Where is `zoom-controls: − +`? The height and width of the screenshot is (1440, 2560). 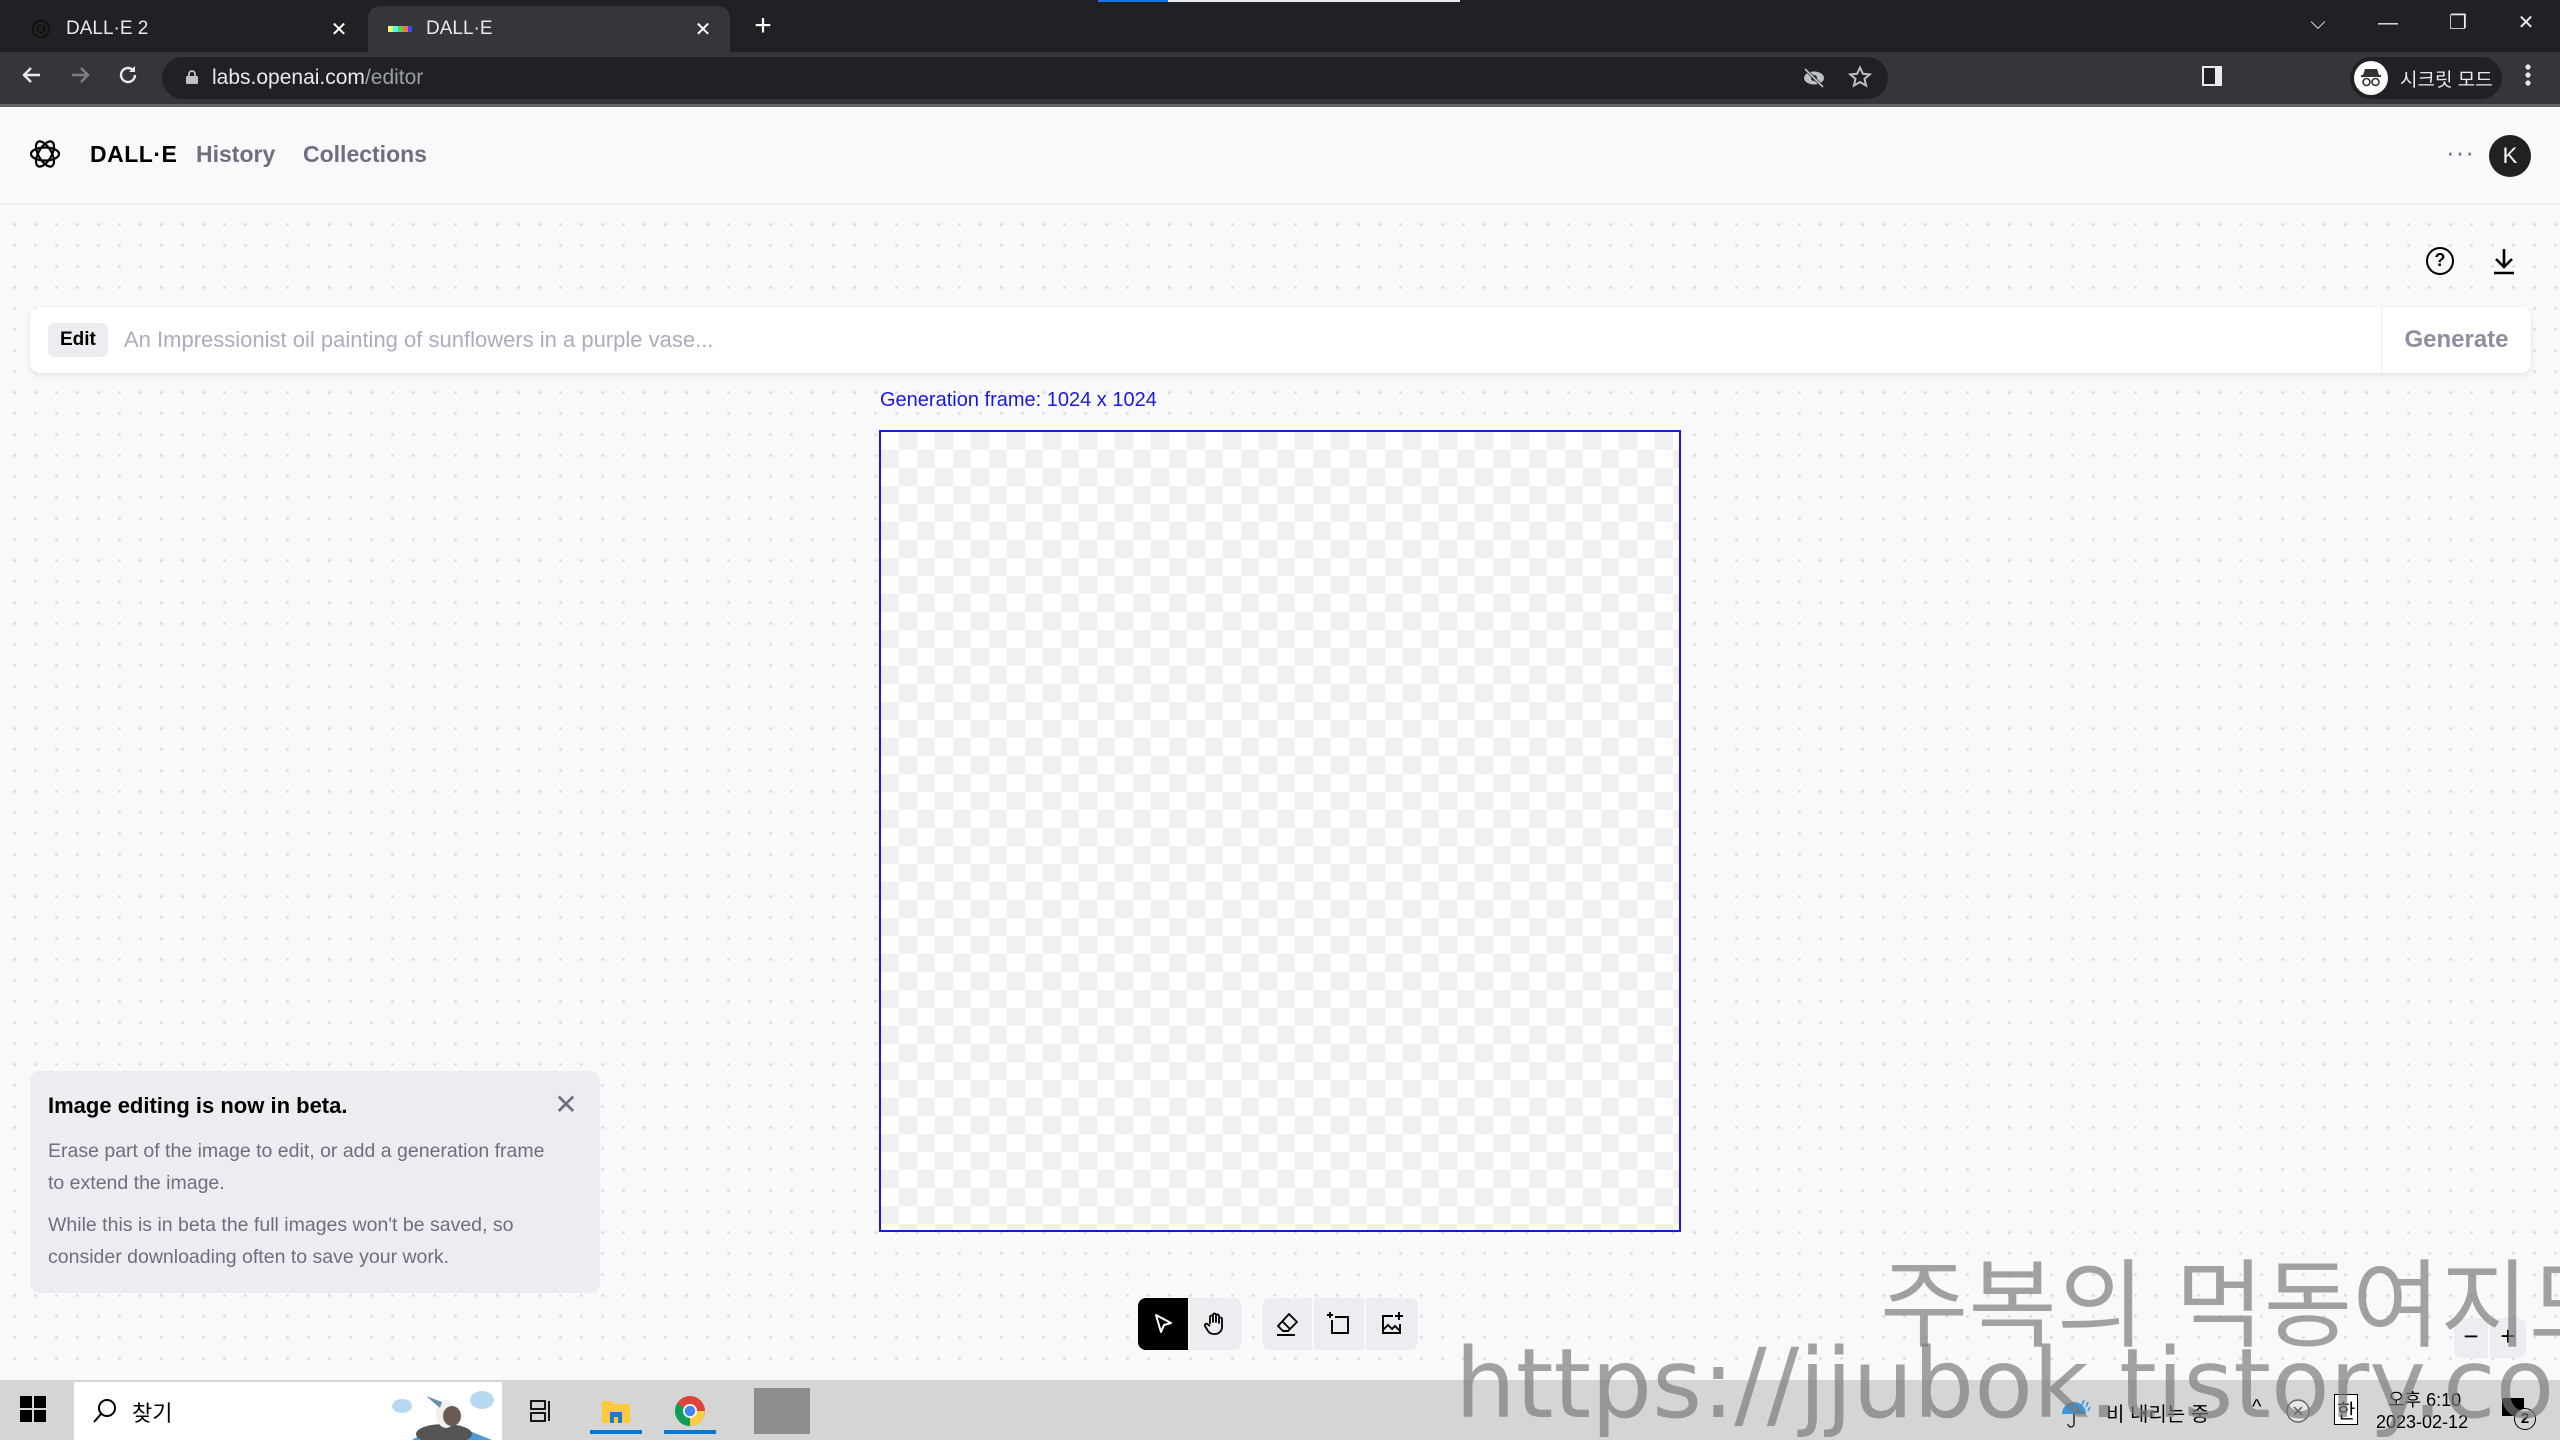
zoom-controls: − + is located at coordinates (2490, 1338).